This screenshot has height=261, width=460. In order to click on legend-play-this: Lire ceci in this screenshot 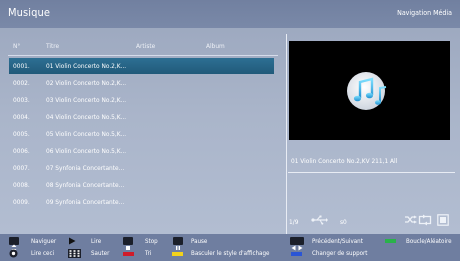, I will do `click(43, 253)`.